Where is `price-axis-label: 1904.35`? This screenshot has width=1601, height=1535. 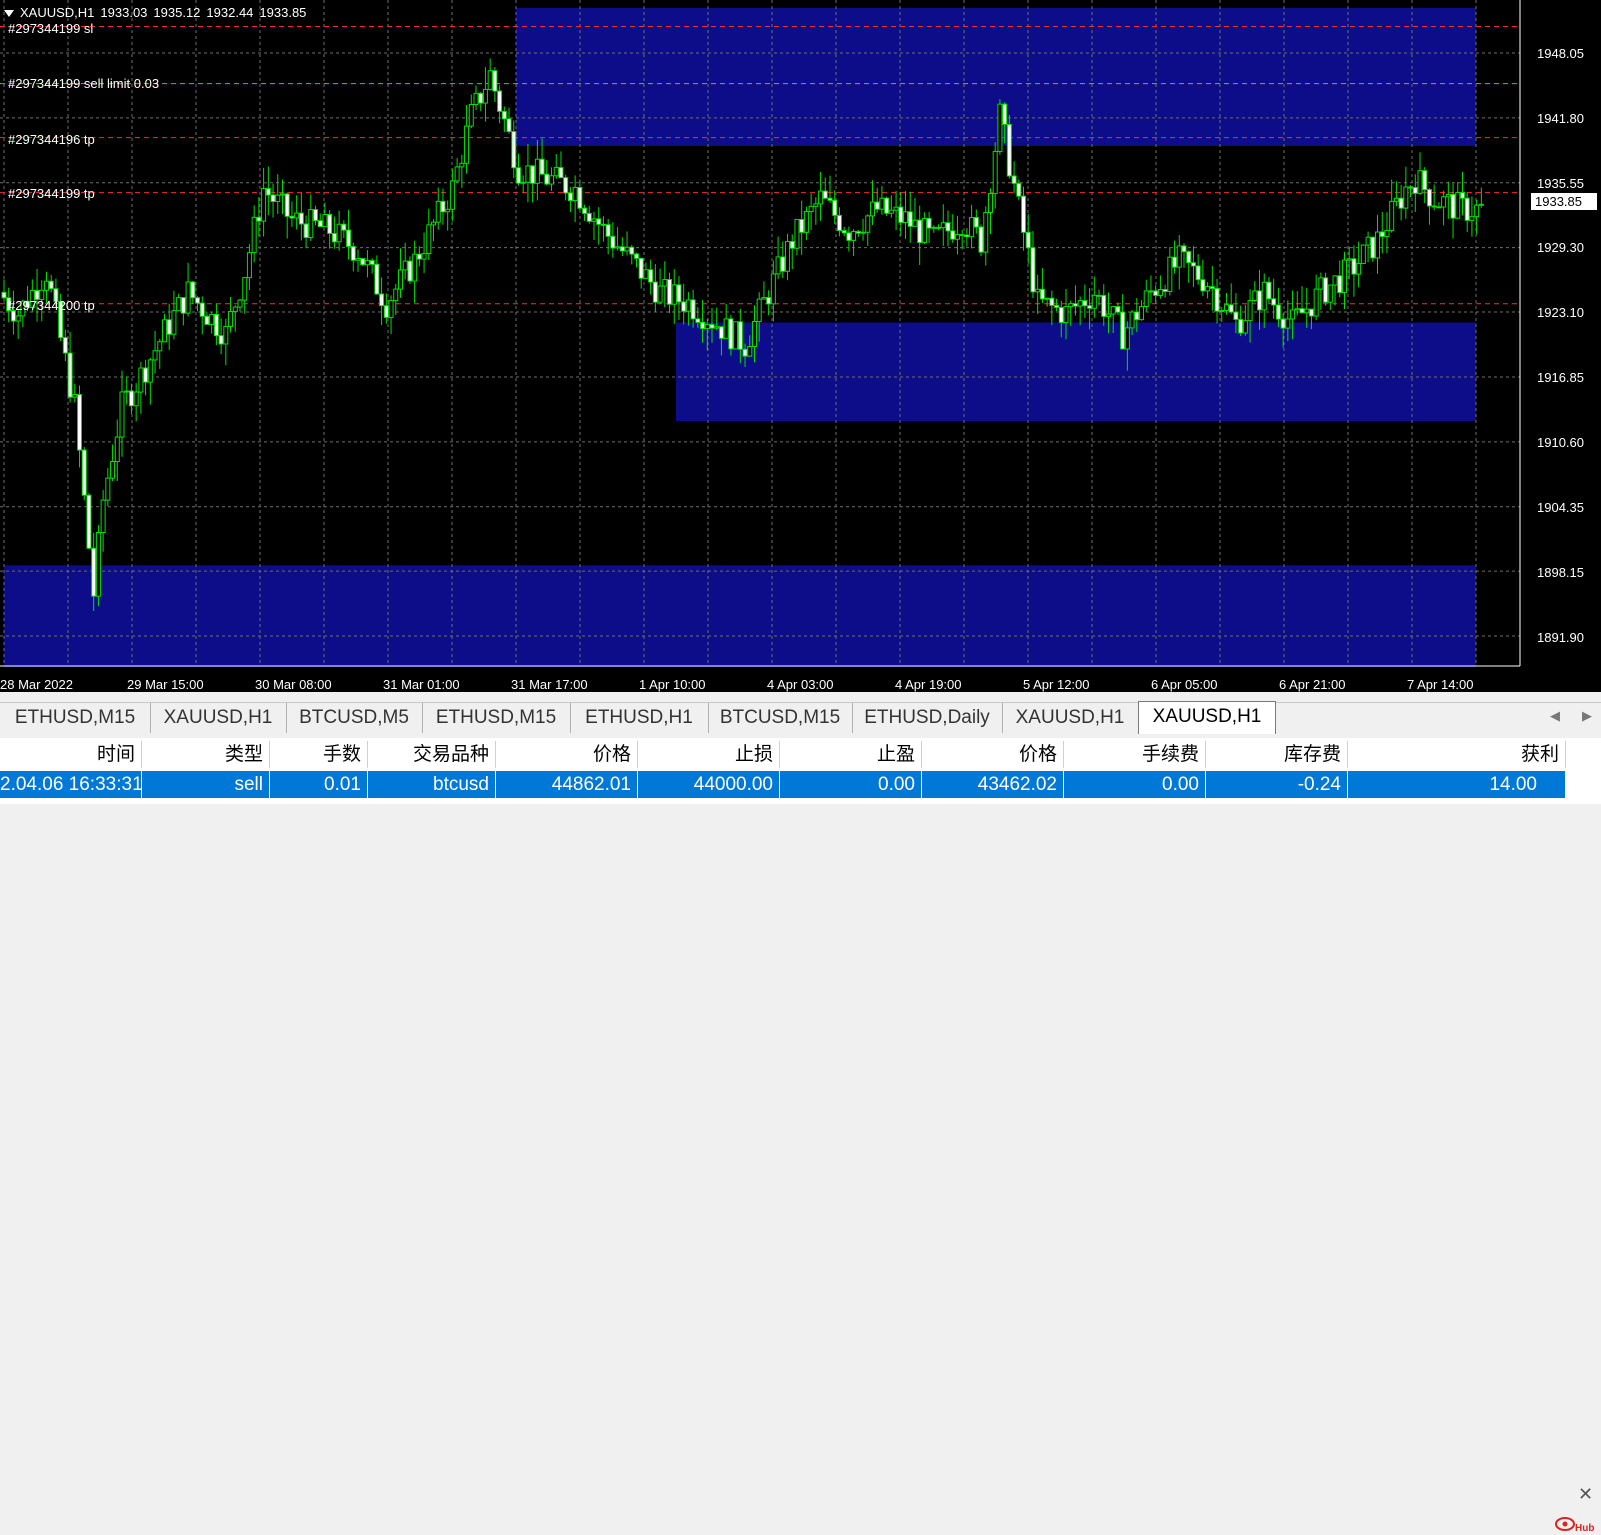 price-axis-label: 1904.35 is located at coordinates (1560, 507).